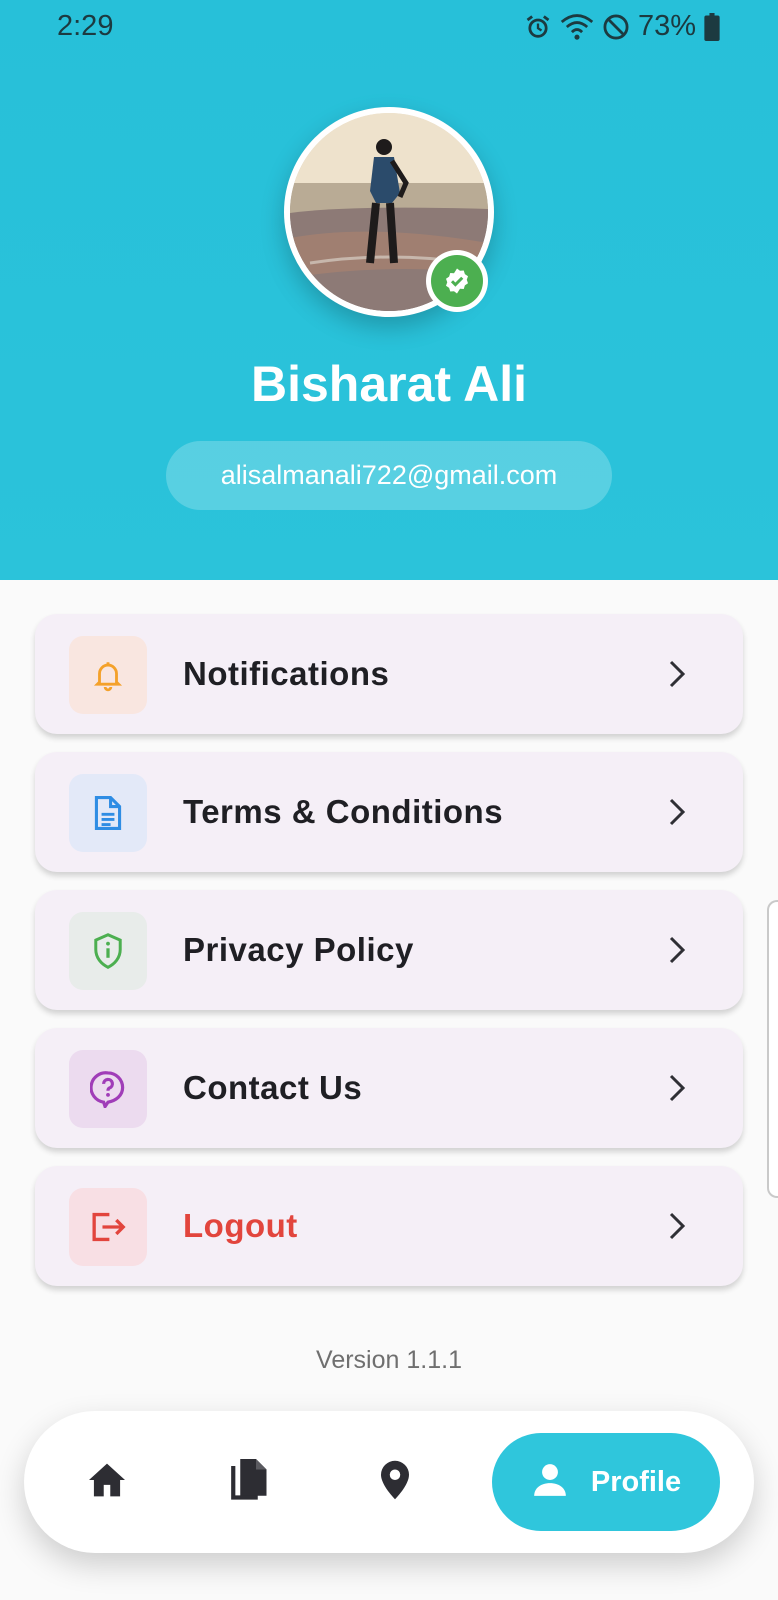 The width and height of the screenshot is (778, 1600). I want to click on status-icons: 73%, so click(622, 26).